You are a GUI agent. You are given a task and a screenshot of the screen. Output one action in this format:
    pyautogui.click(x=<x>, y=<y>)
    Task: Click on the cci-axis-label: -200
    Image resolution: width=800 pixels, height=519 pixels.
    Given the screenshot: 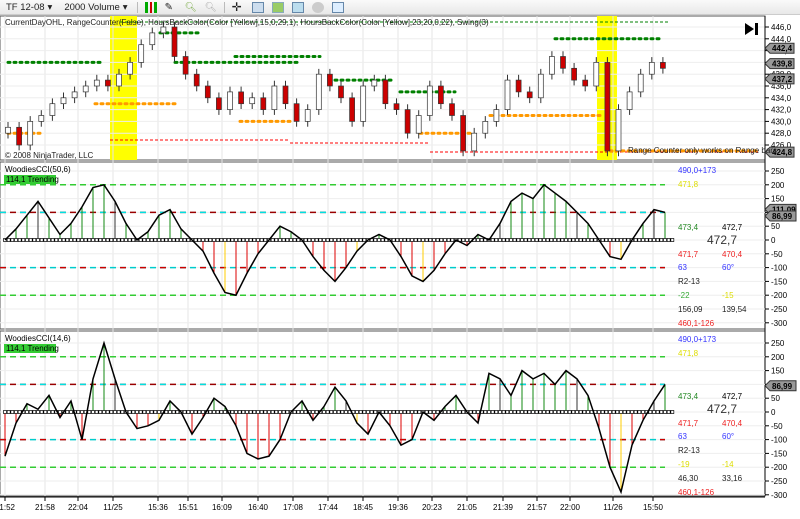 What is the action you would take?
    pyautogui.click(x=779, y=295)
    